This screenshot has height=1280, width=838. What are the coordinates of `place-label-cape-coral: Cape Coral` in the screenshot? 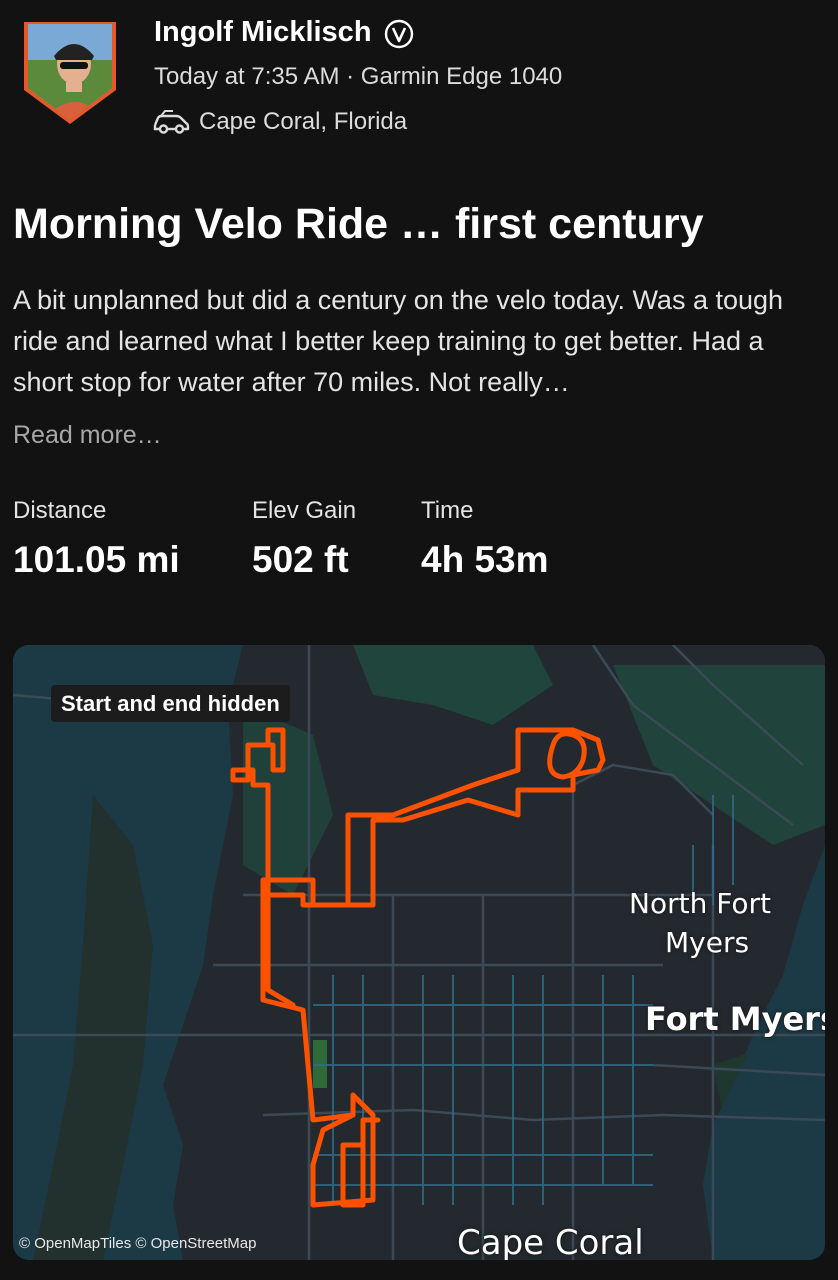 It's located at (550, 1241).